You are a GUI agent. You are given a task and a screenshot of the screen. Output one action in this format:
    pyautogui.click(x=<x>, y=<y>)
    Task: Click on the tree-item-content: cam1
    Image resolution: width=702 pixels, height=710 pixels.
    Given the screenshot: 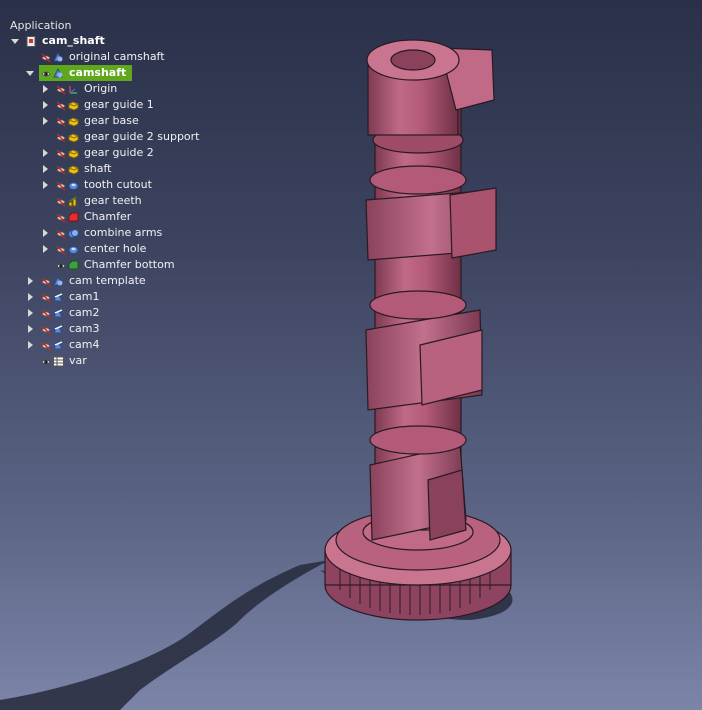 What is the action you would take?
    pyautogui.click(x=72, y=297)
    